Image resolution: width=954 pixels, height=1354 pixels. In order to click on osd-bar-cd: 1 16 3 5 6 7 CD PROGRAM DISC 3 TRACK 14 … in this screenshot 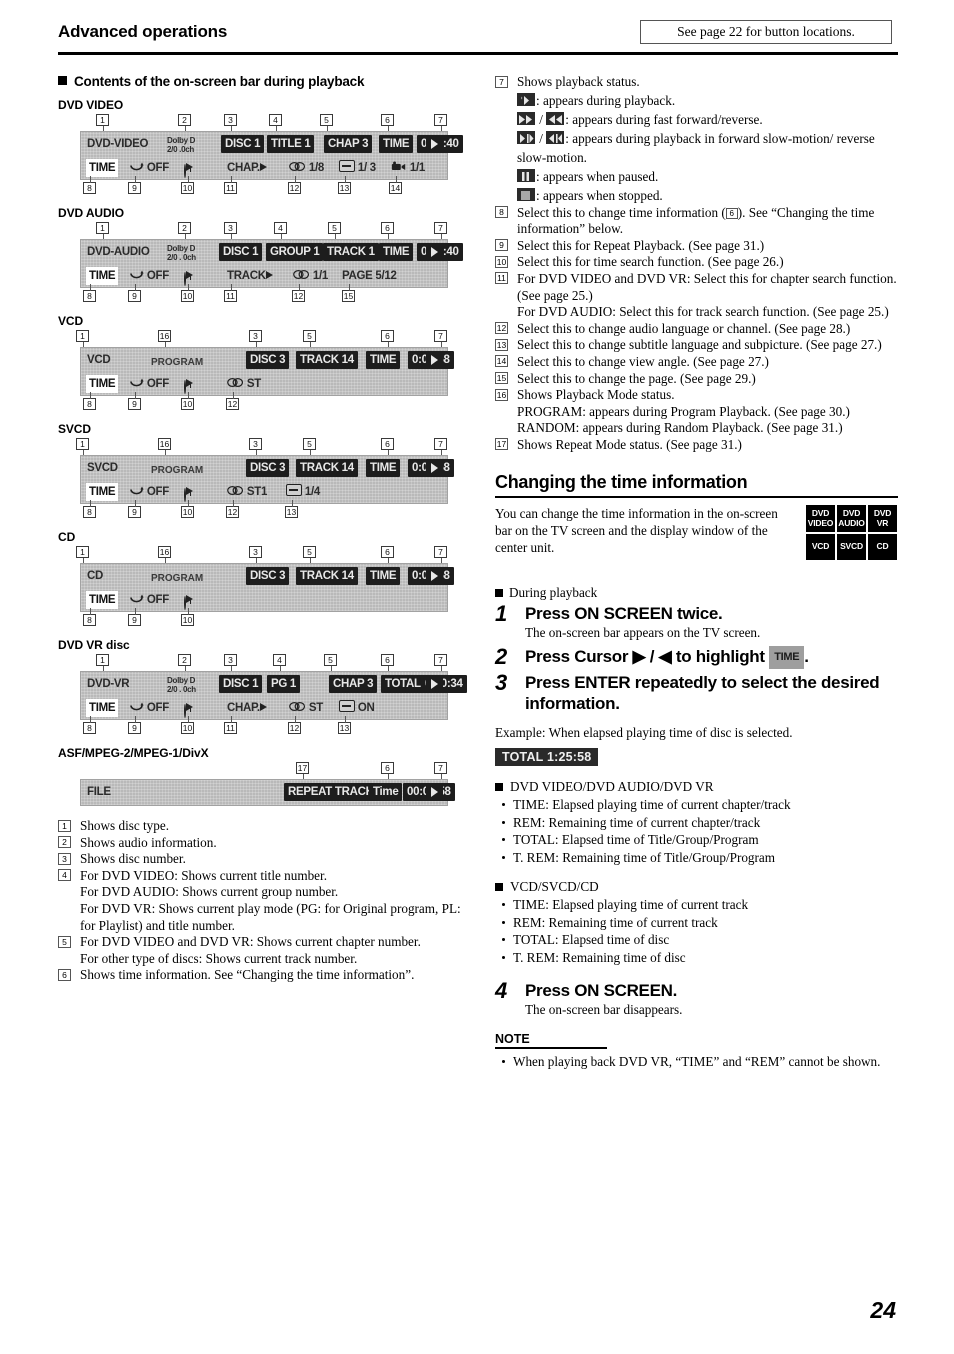, I will do `click(262, 587)`.